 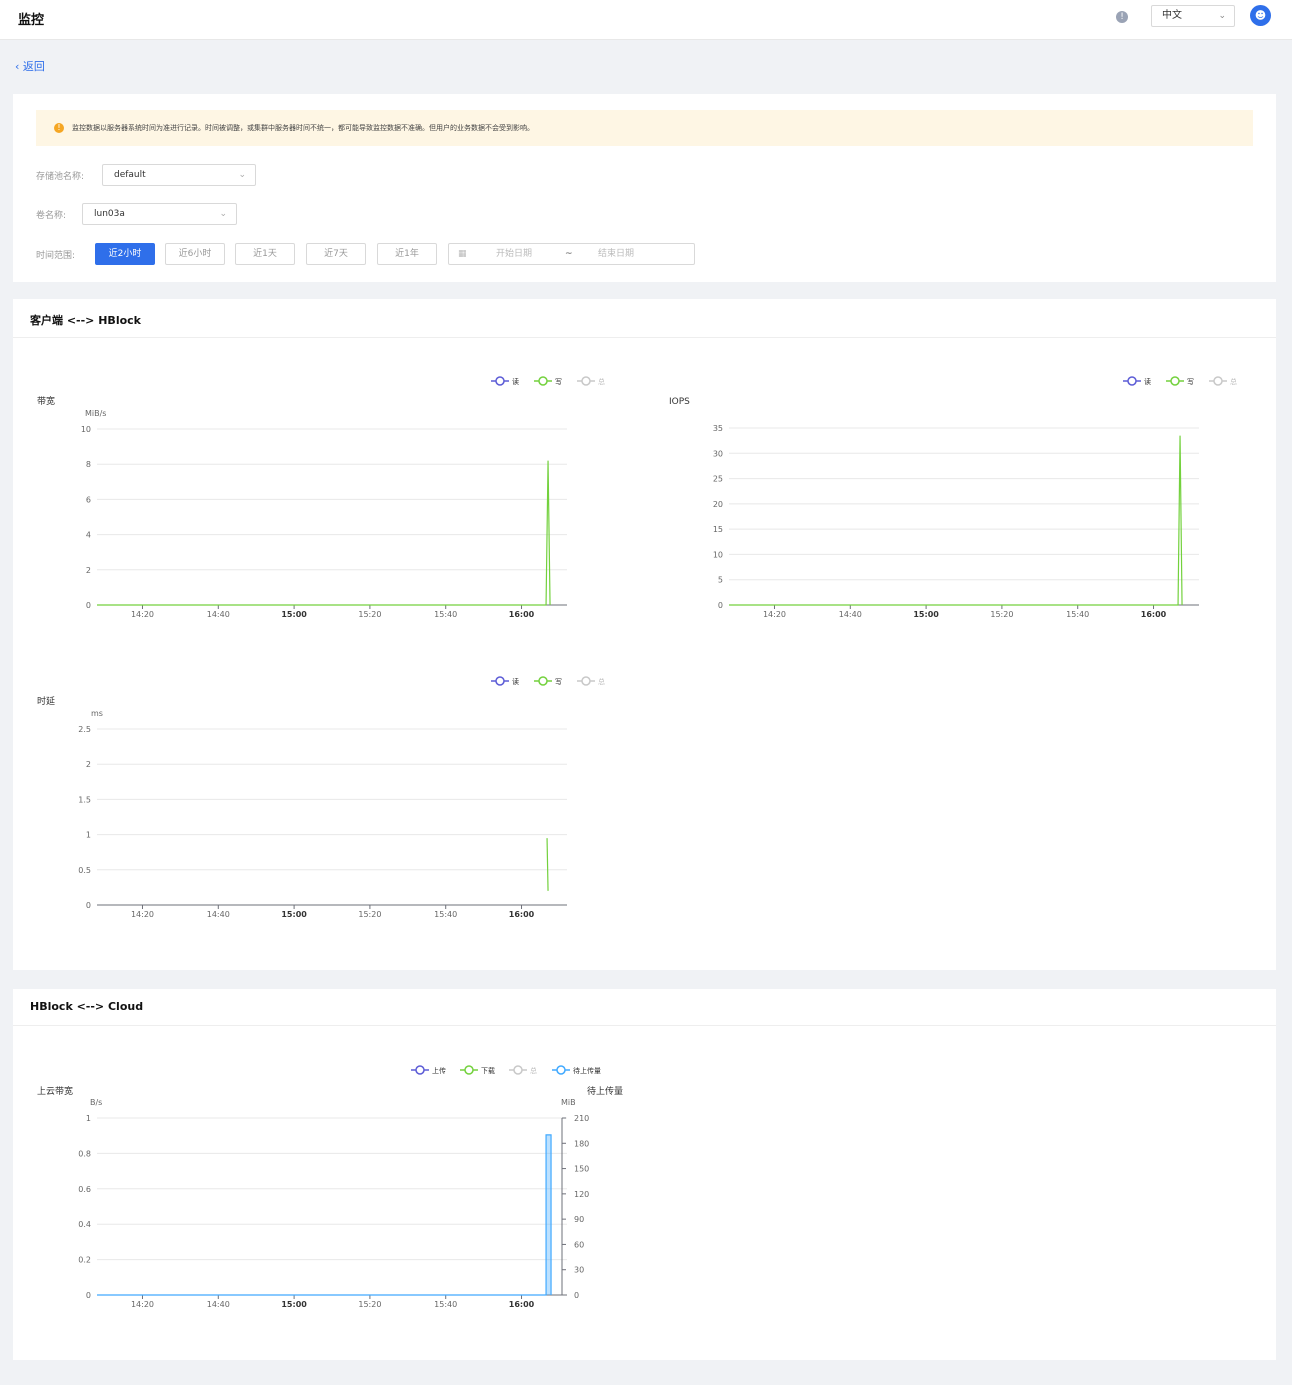 I want to click on y2-axis-title: 待上传量, so click(x=605, y=1091).